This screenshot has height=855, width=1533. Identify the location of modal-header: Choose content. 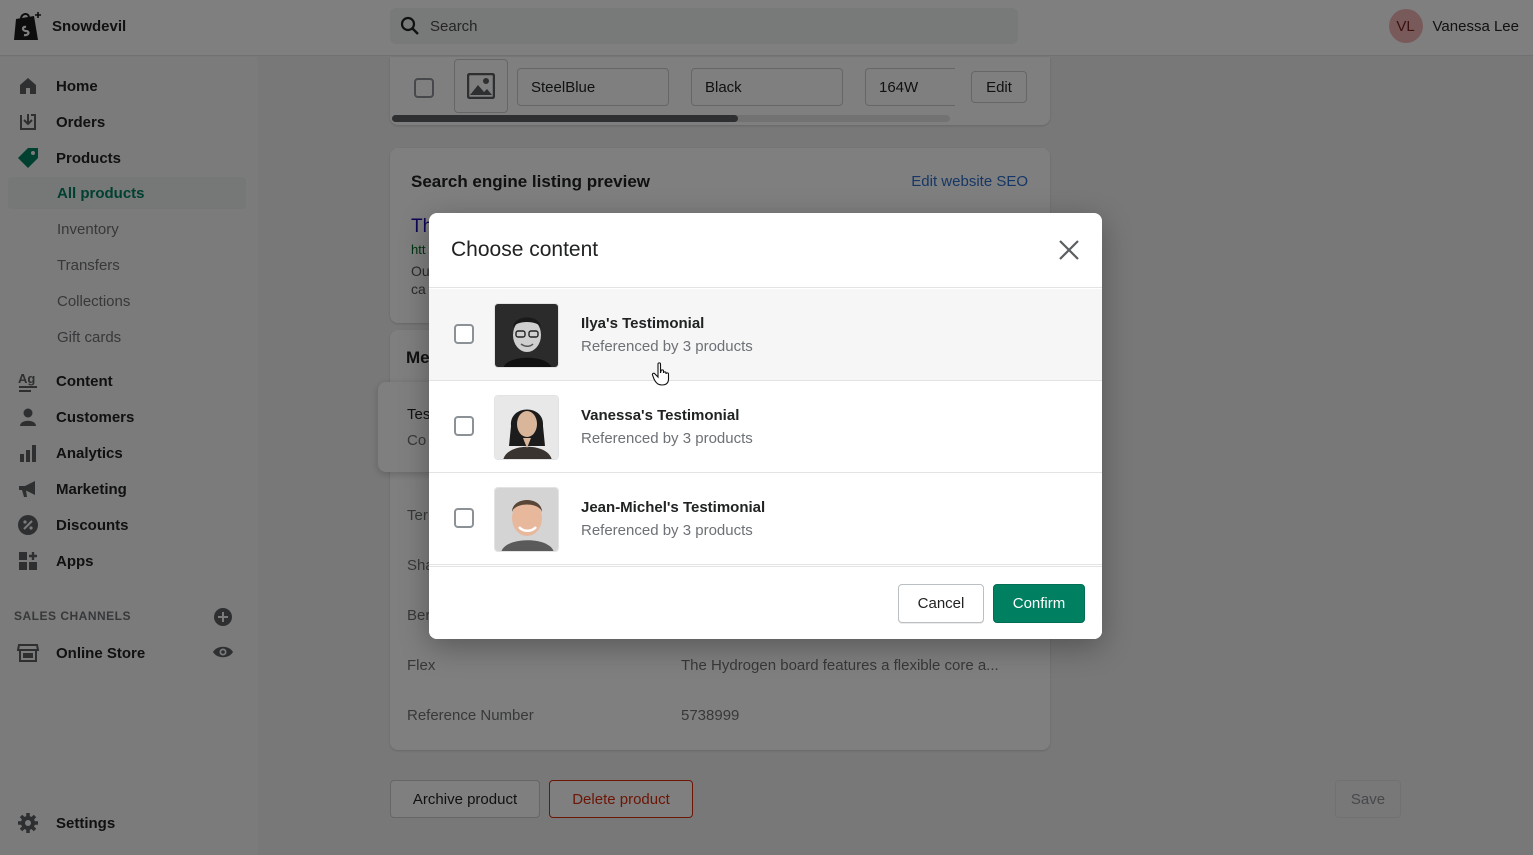
(765, 250).